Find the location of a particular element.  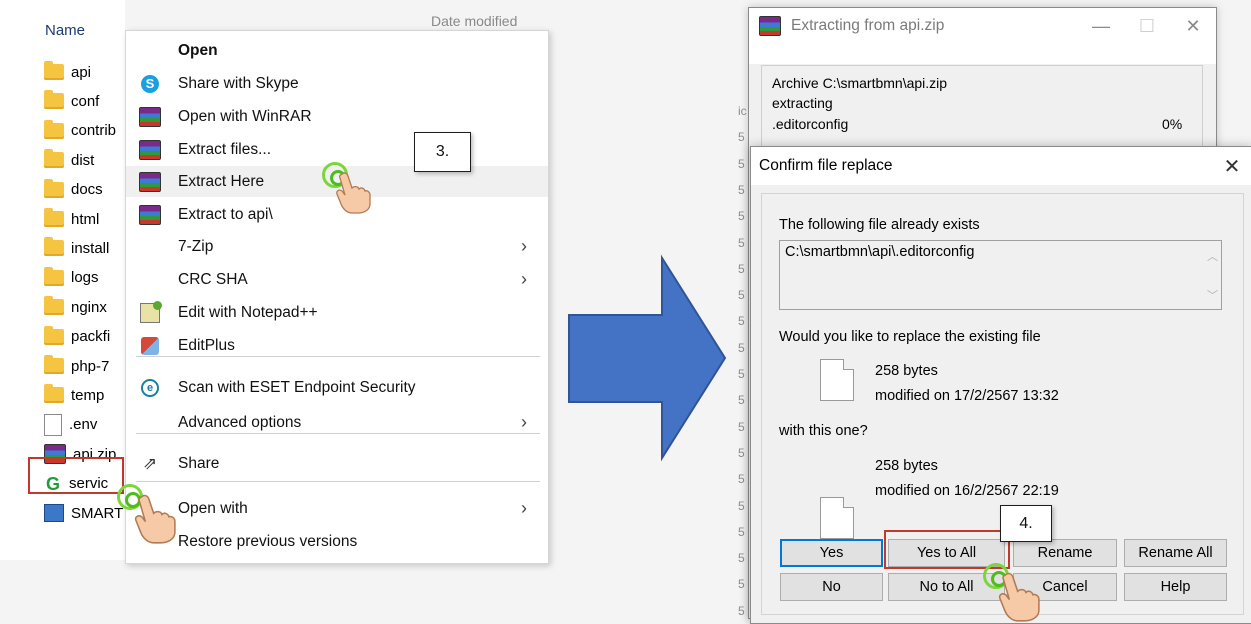

confirm-dialog-titlebar: Confirm file replace ✕ is located at coordinates (1001, 166).